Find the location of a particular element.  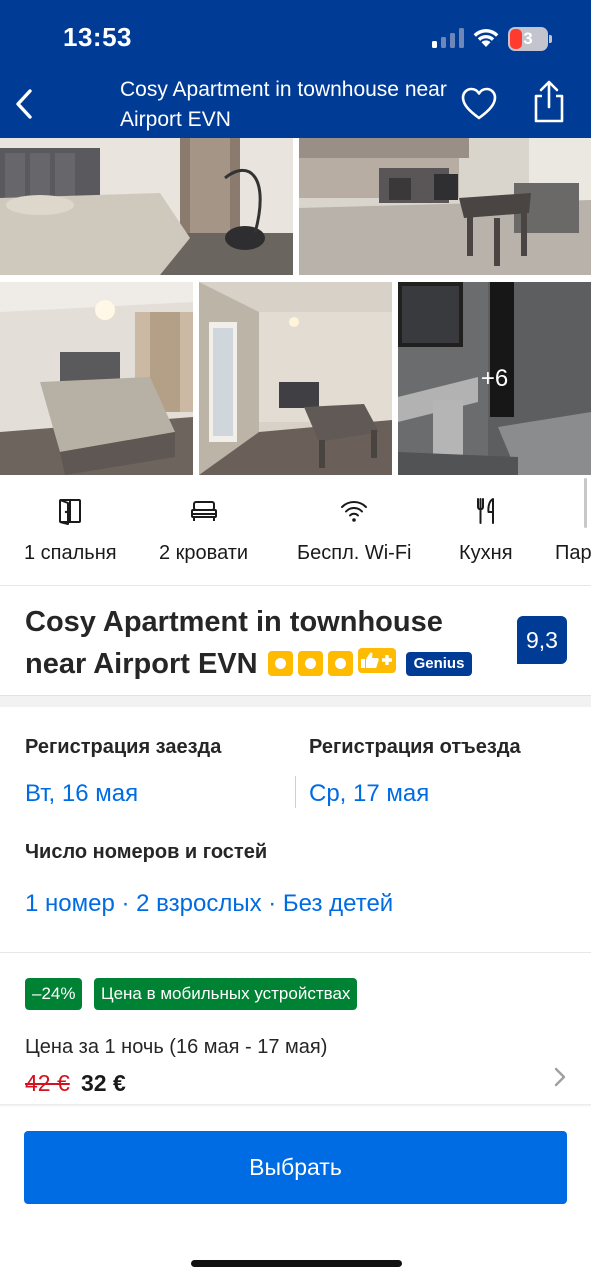

home-indicator is located at coordinates (296, 1263).